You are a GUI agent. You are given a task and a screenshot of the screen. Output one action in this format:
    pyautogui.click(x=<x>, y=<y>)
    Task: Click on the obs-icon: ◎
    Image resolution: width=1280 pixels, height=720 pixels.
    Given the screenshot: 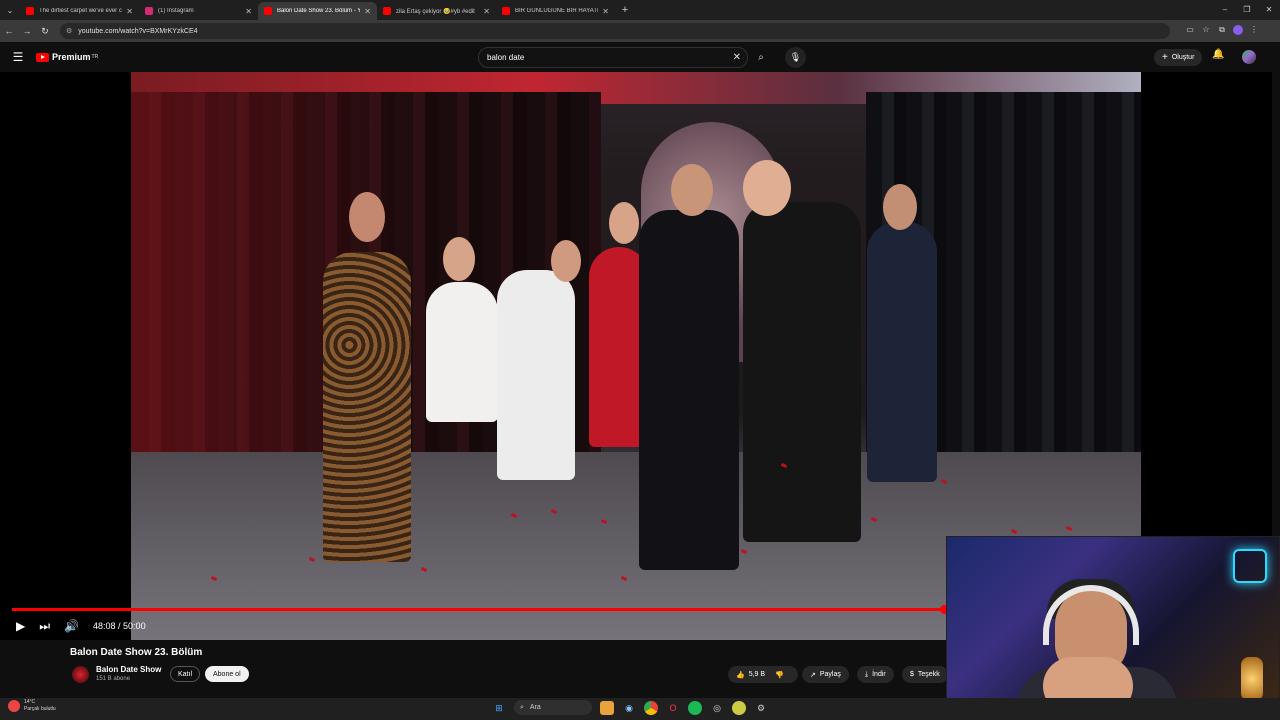 What is the action you would take?
    pyautogui.click(x=717, y=708)
    